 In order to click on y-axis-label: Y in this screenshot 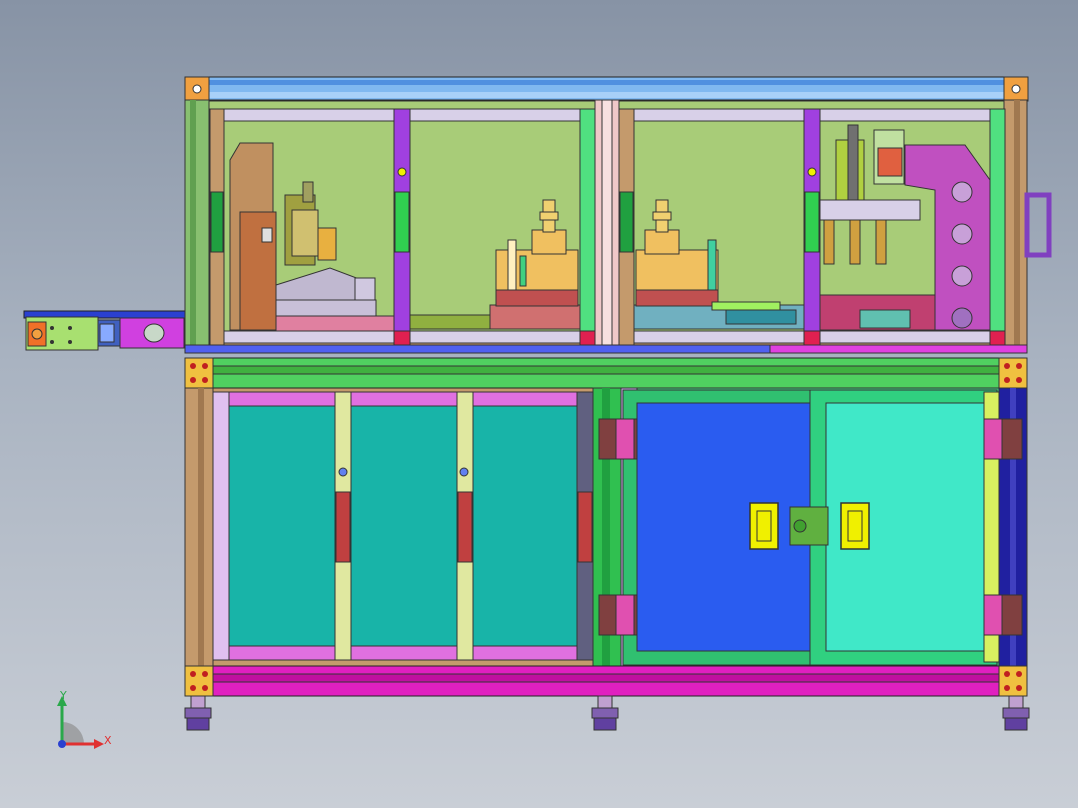, I will do `click(63, 695)`.